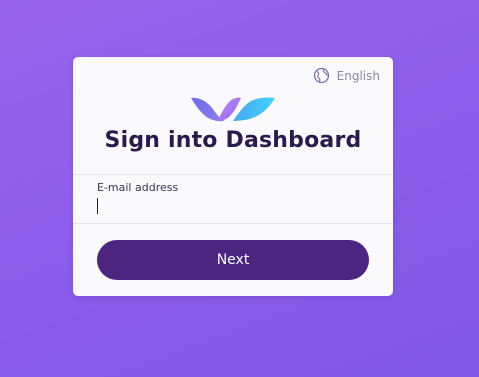 Image resolution: width=479 pixels, height=377 pixels. Describe the element at coordinates (233, 260) in the screenshot. I see `next-button: Next` at that location.